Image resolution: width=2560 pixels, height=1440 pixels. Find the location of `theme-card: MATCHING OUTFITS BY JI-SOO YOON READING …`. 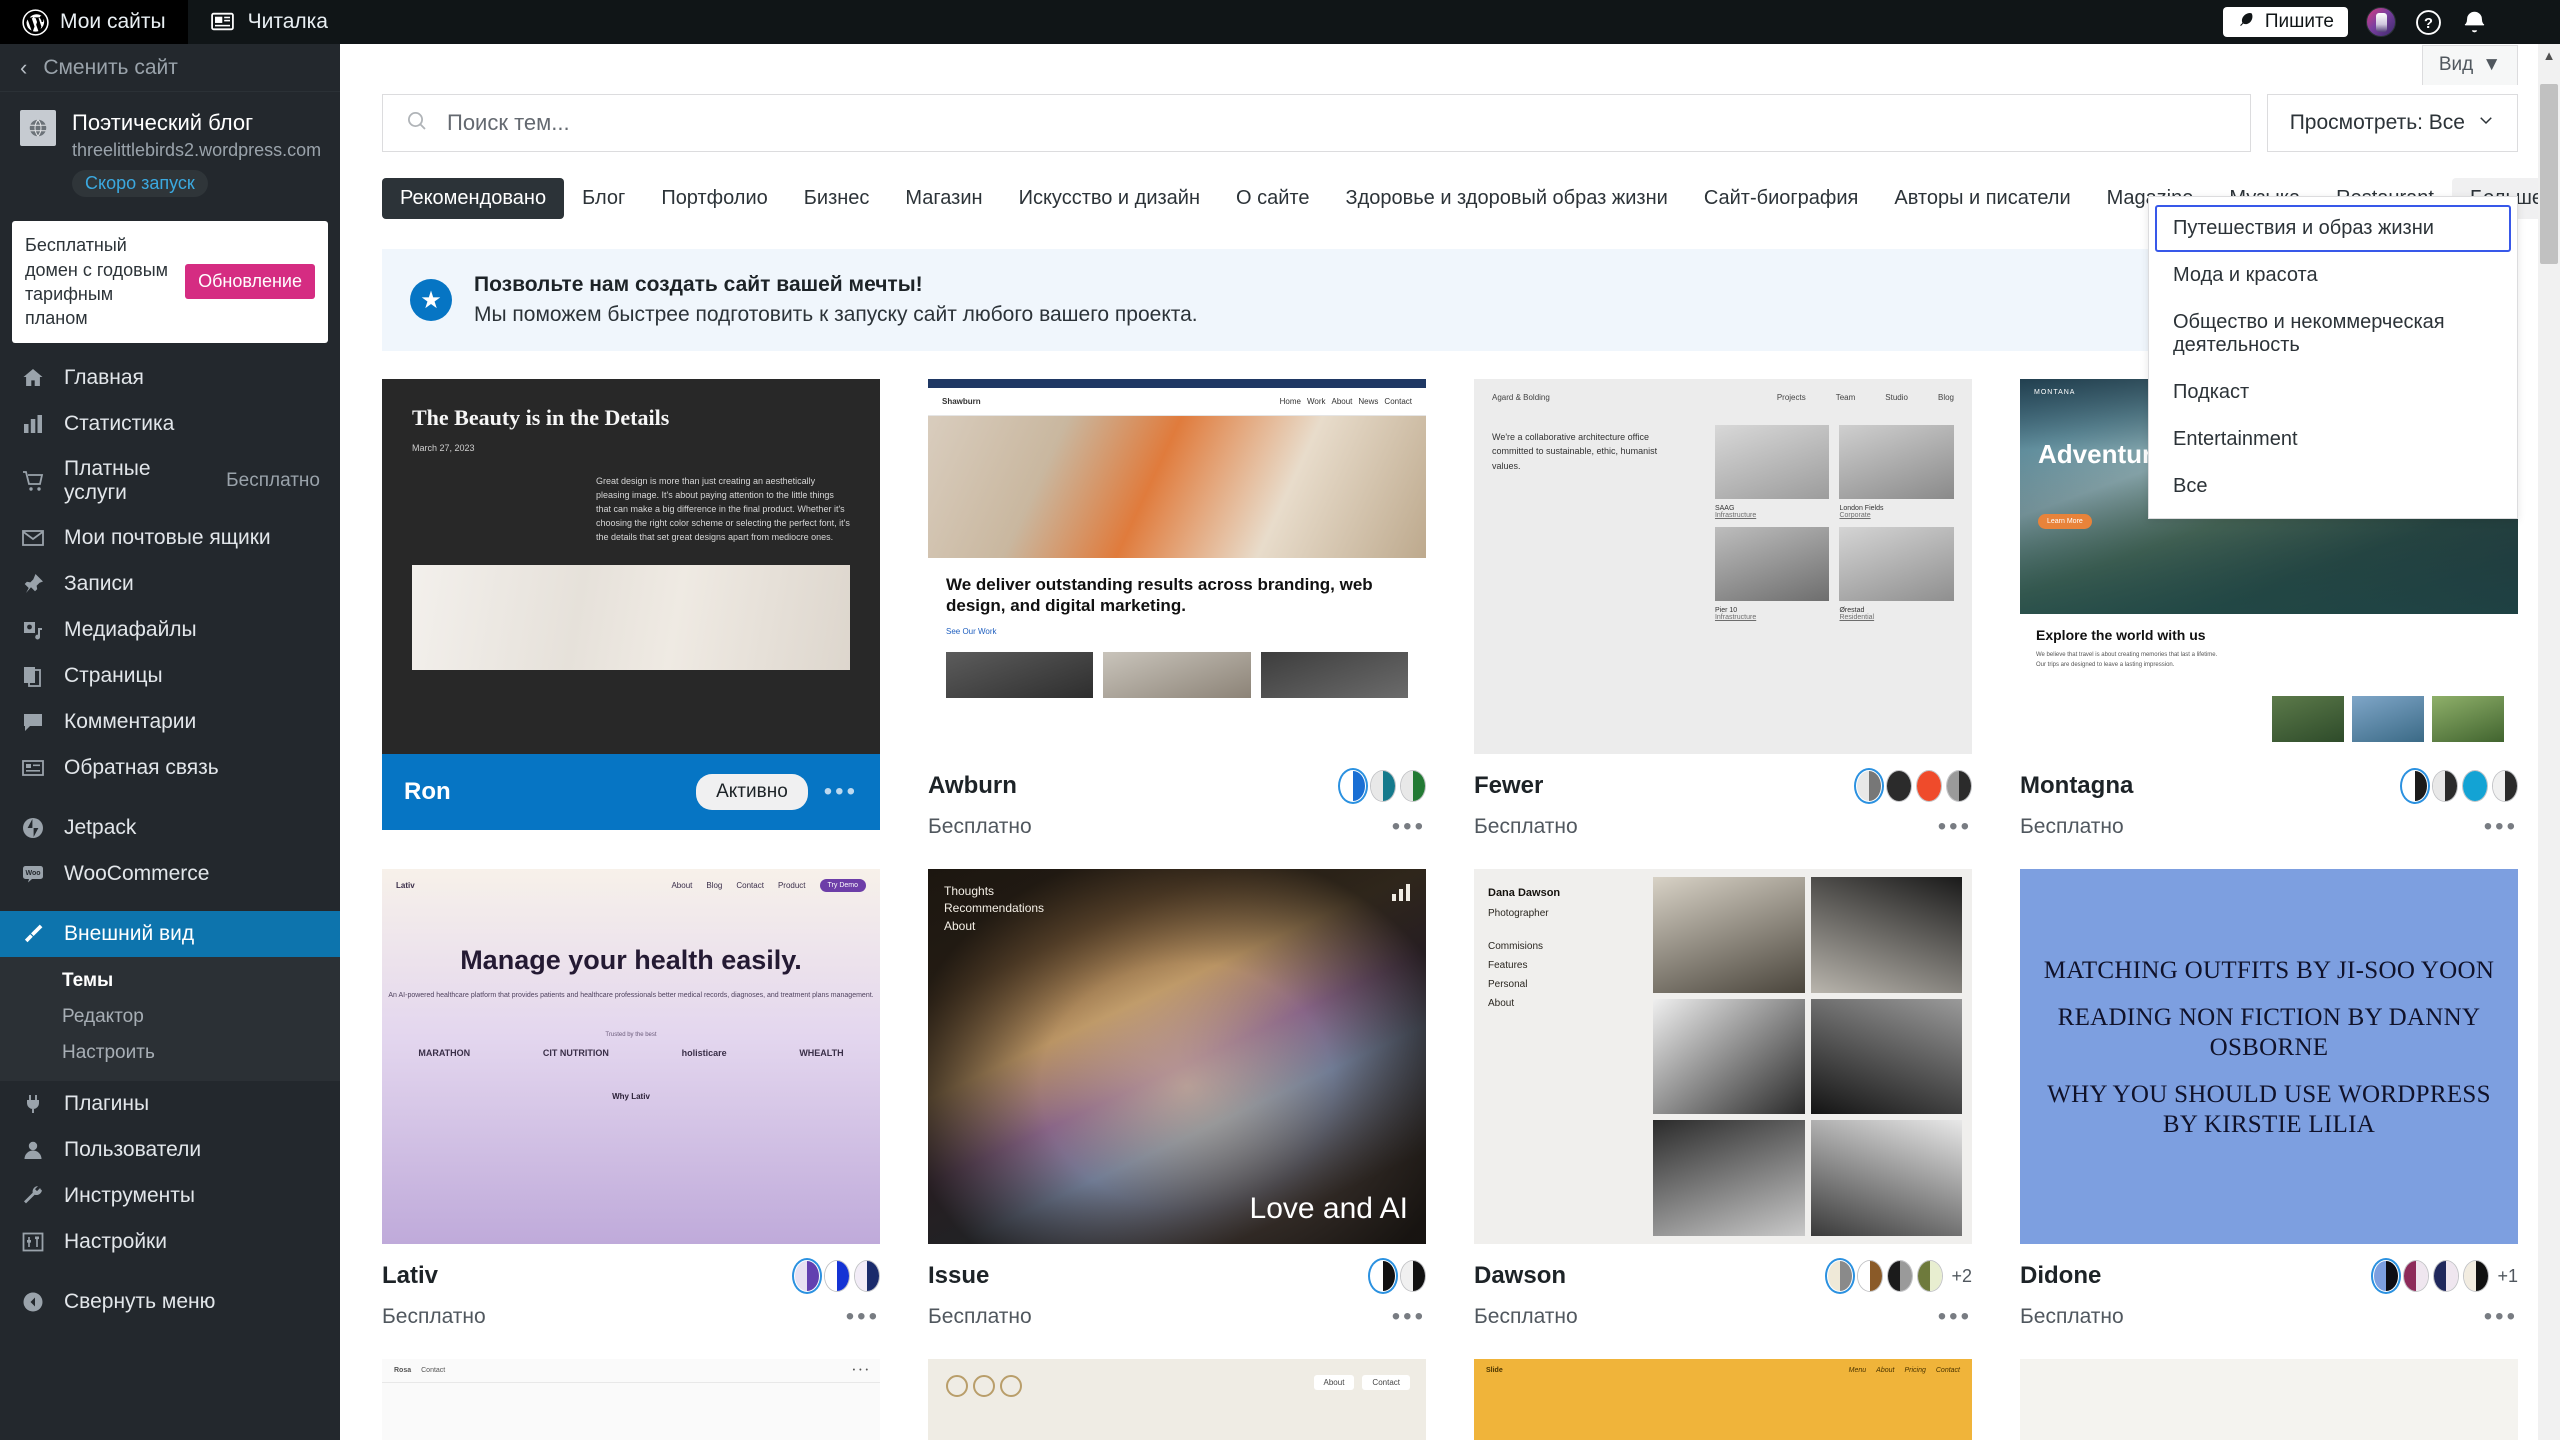

theme-card: MATCHING OUTFITS BY JI-SOO YOON READING … is located at coordinates (2269, 1099).